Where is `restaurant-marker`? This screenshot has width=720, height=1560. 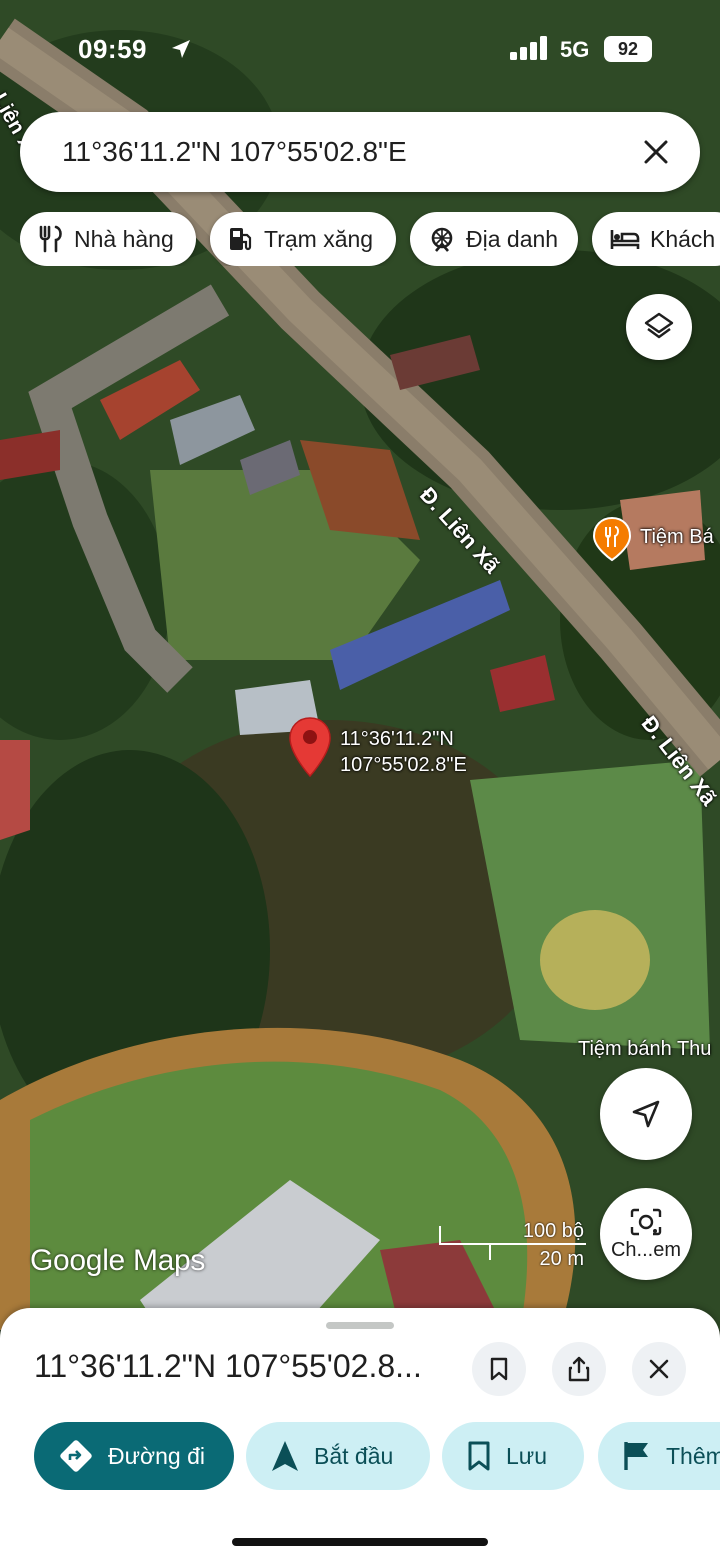
restaurant-marker is located at coordinates (612, 541).